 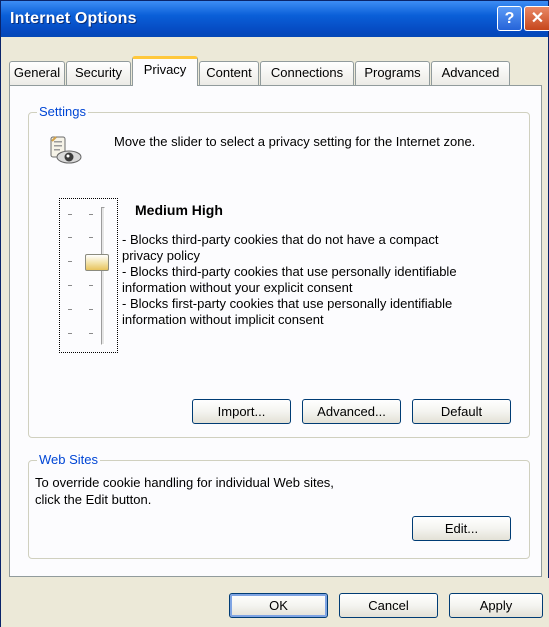 What do you see at coordinates (179, 210) in the screenshot?
I see `privacy-level-name: Medium High` at bounding box center [179, 210].